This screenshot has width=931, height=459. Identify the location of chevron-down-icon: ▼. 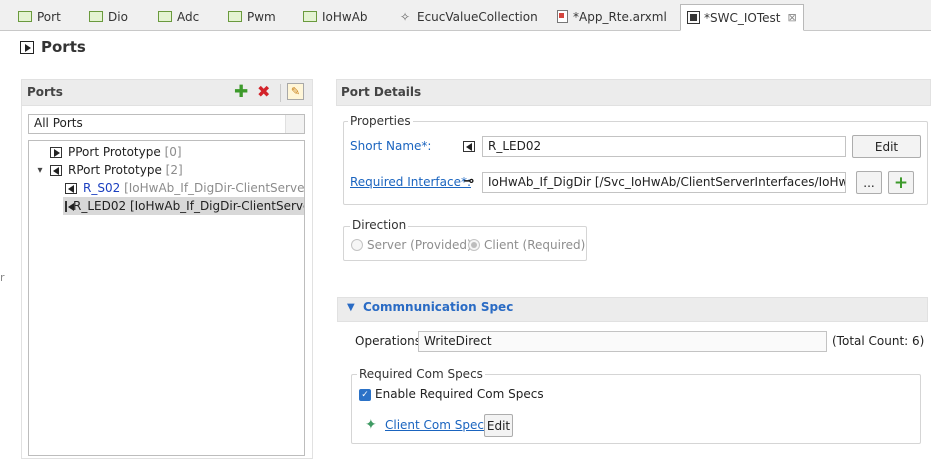
(351, 307).